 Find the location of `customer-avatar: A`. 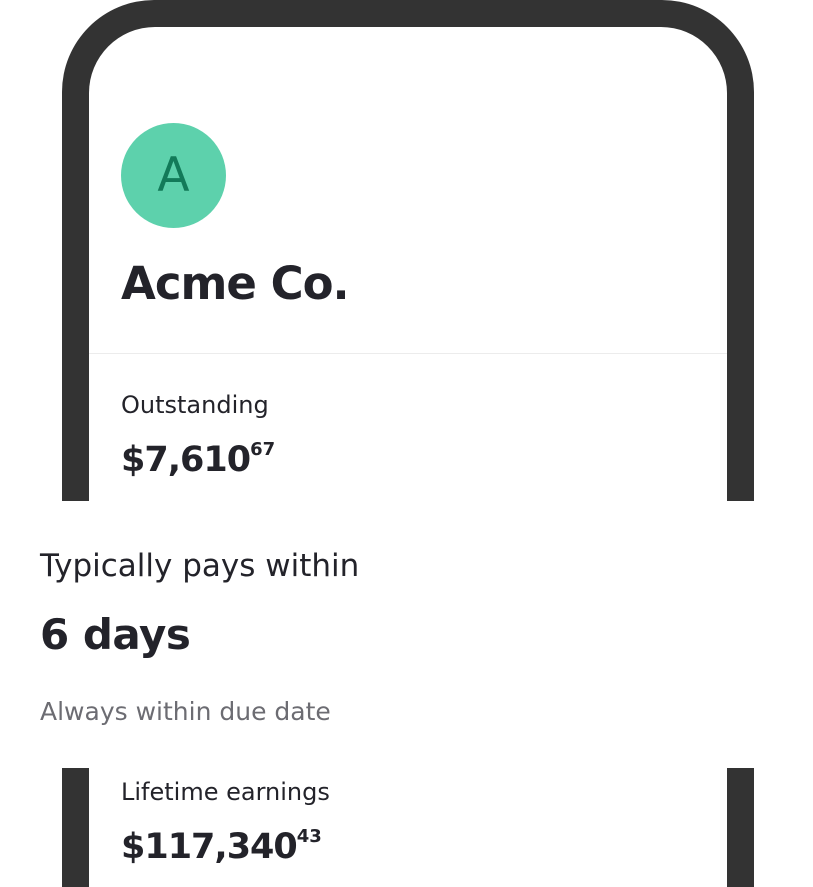

customer-avatar: A is located at coordinates (173, 175).